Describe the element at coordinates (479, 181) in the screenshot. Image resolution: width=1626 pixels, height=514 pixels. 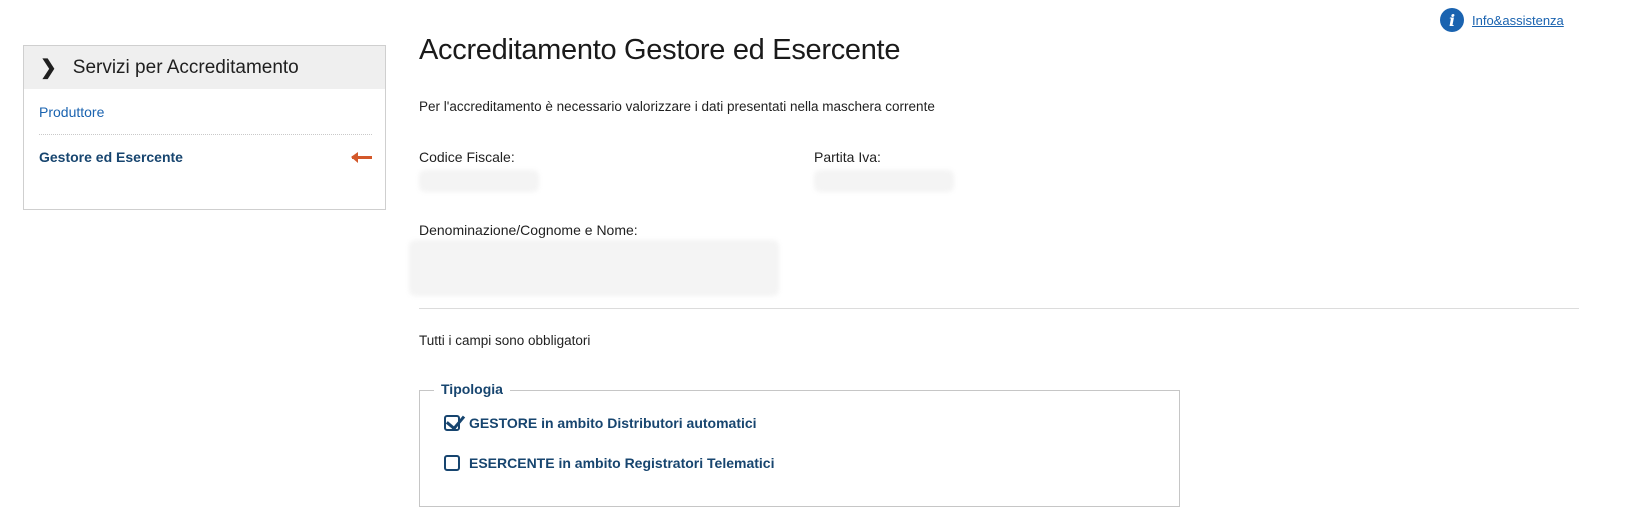
I see `codice-fiscale-value-redacted` at that location.